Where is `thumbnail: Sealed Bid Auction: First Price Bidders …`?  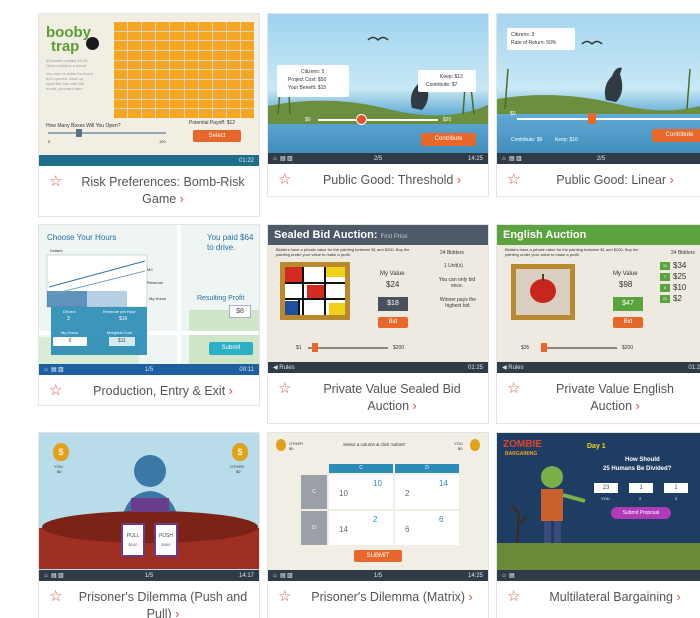 thumbnail: Sealed Bid Auction: First Price Bidders … is located at coordinates (378, 299).